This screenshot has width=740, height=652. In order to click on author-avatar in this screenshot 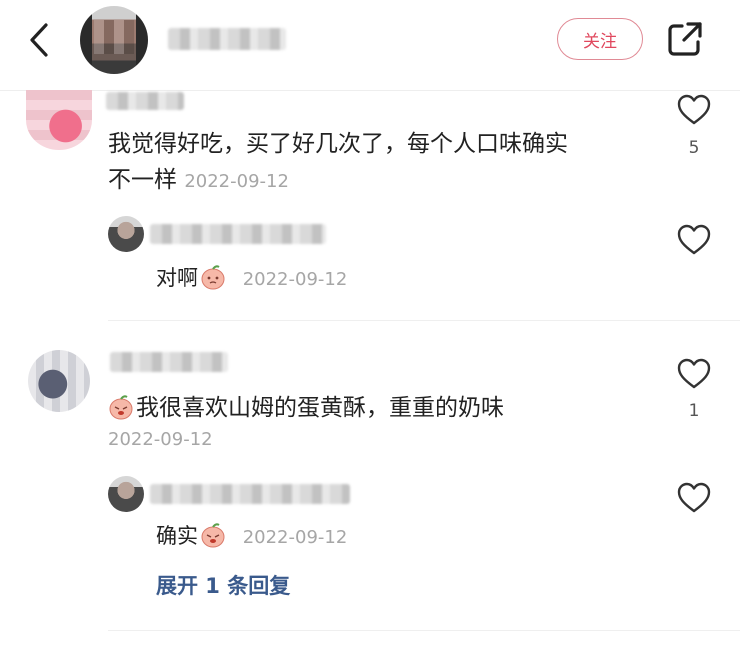, I will do `click(114, 40)`.